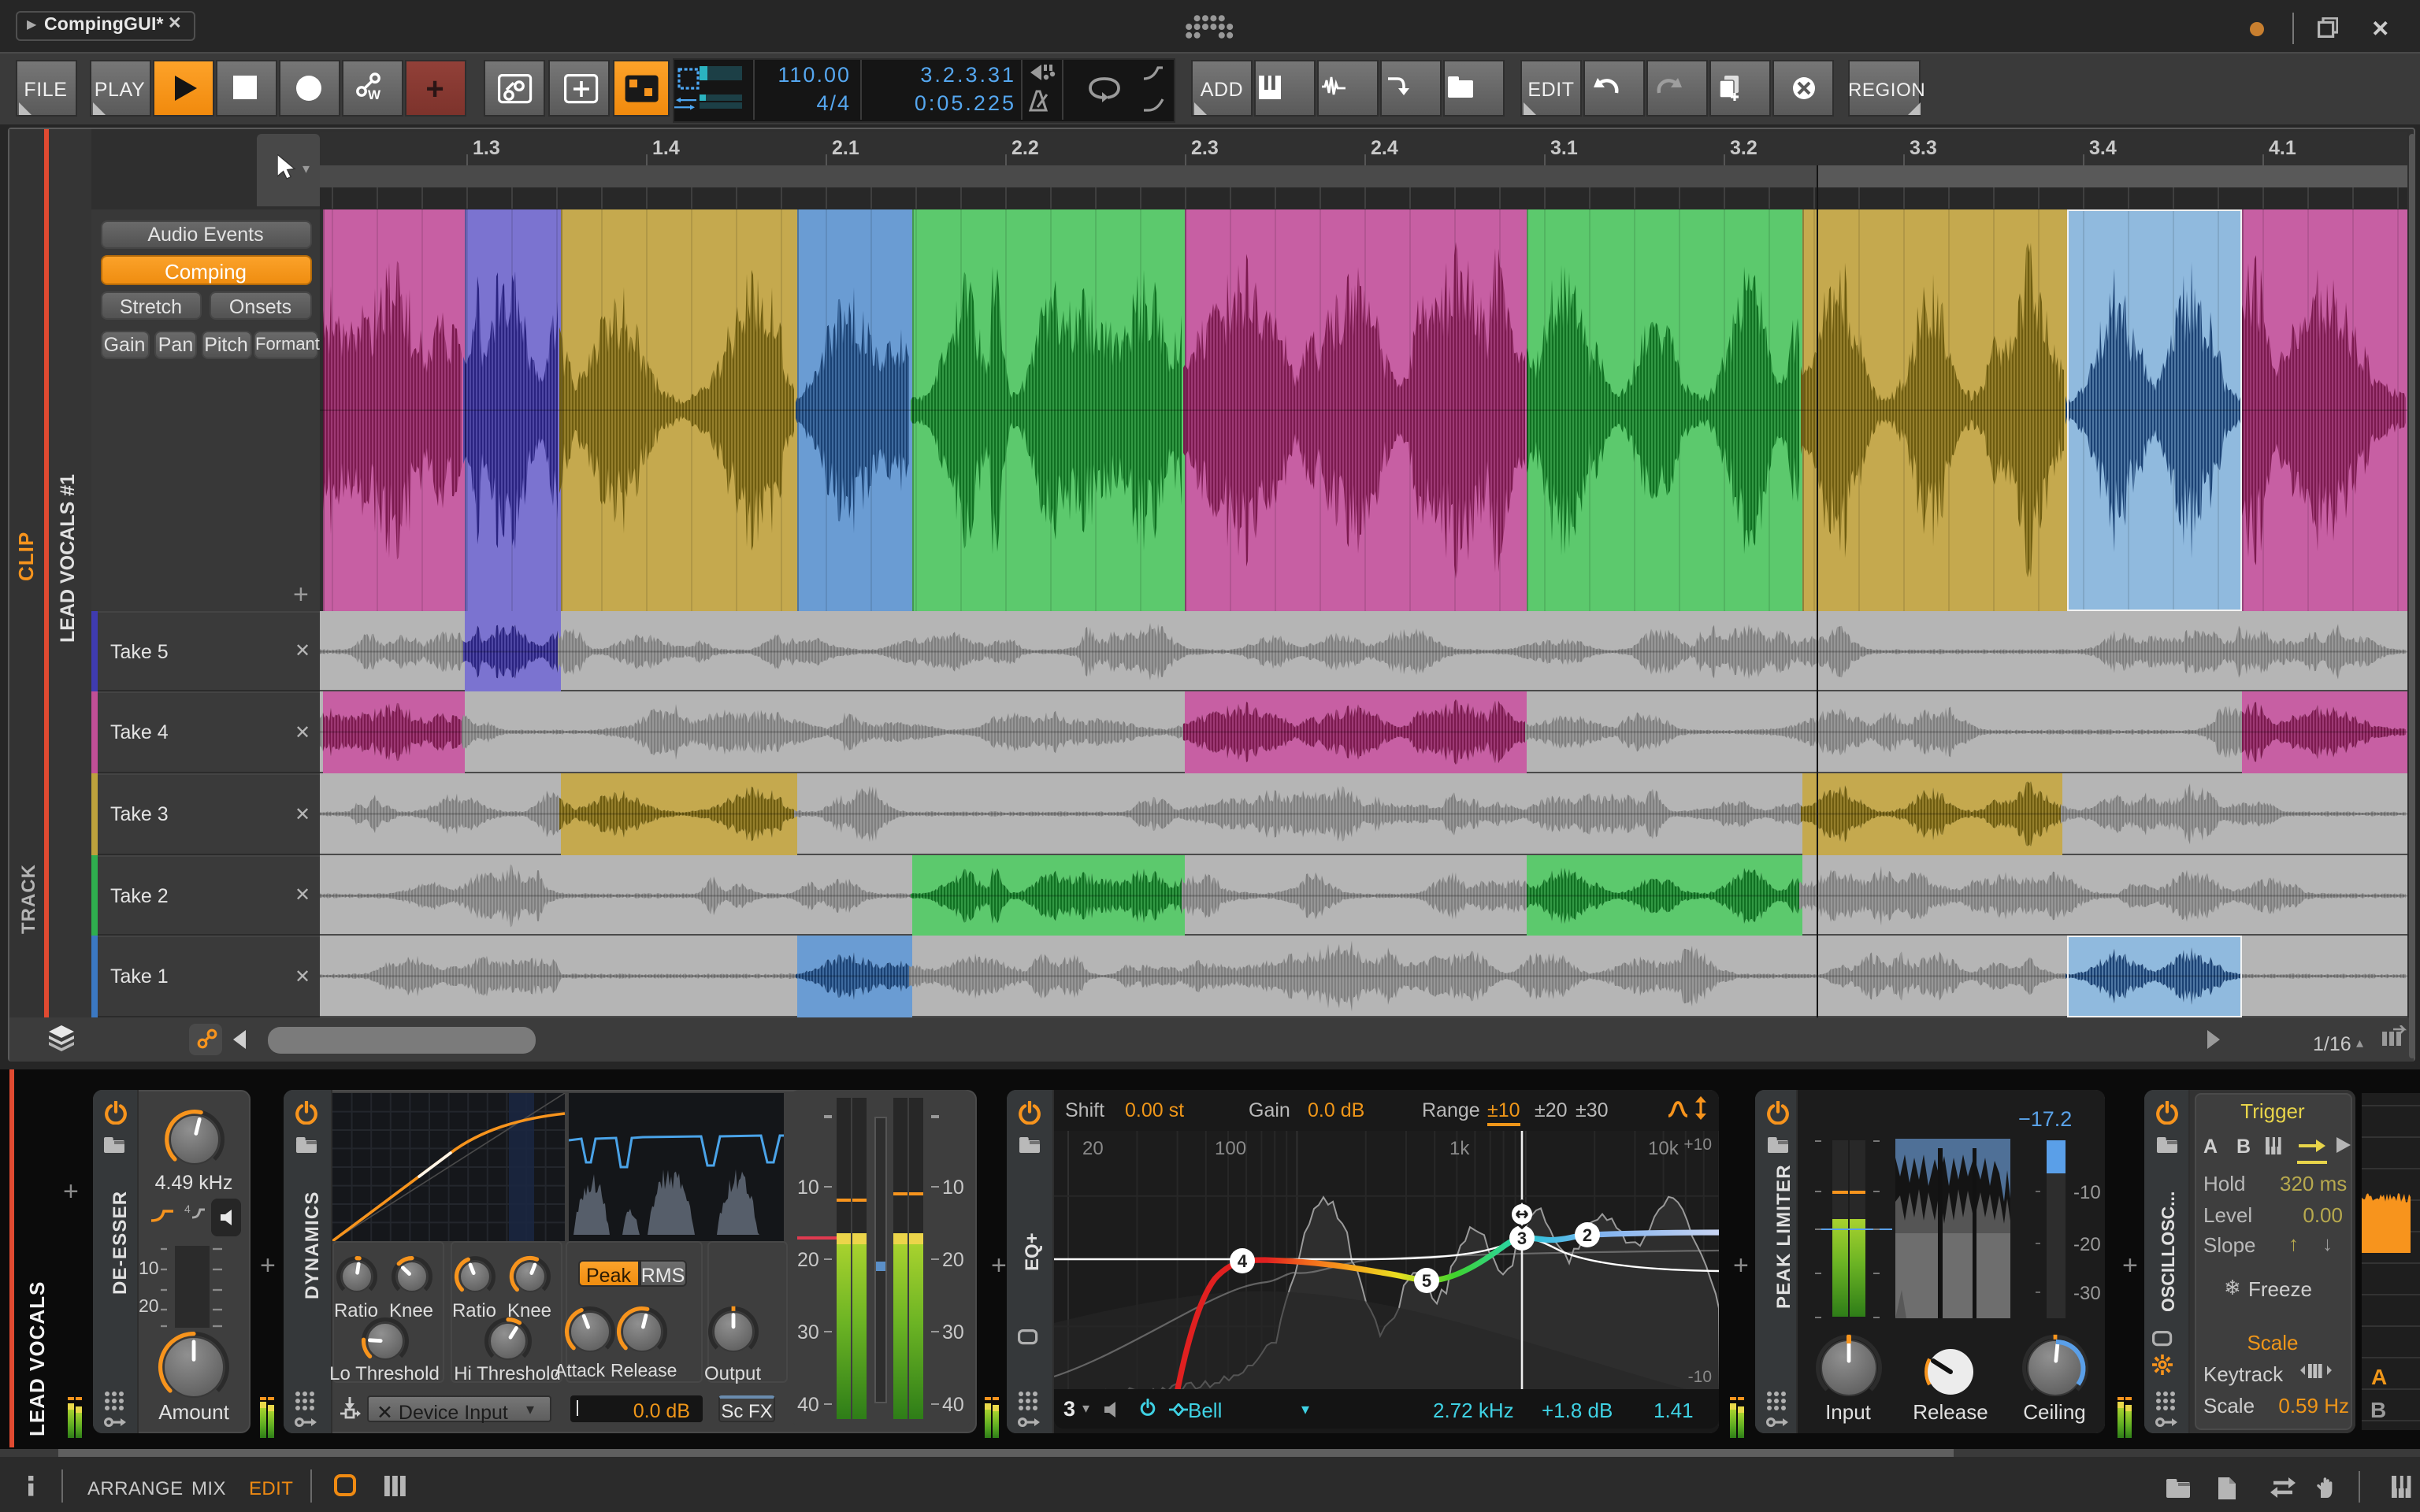 The width and height of the screenshot is (2420, 1512). Describe the element at coordinates (1426, 1281) in the screenshot. I see `svg-text: 5` at that location.